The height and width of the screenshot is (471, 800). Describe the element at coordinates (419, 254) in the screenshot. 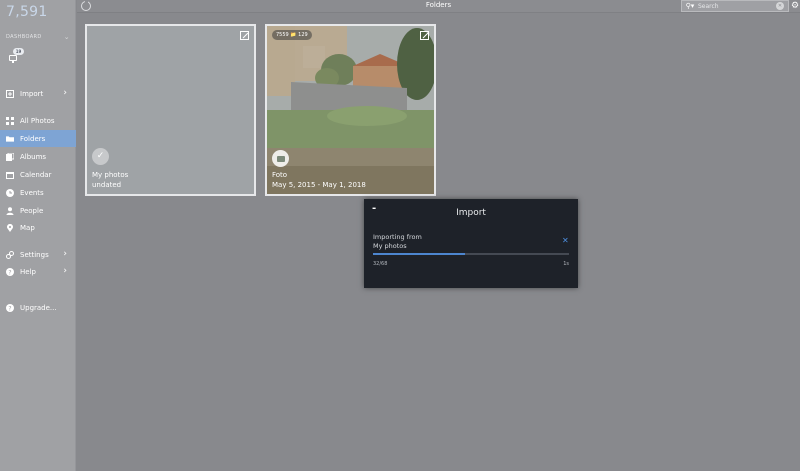

I see `progress-fill` at that location.